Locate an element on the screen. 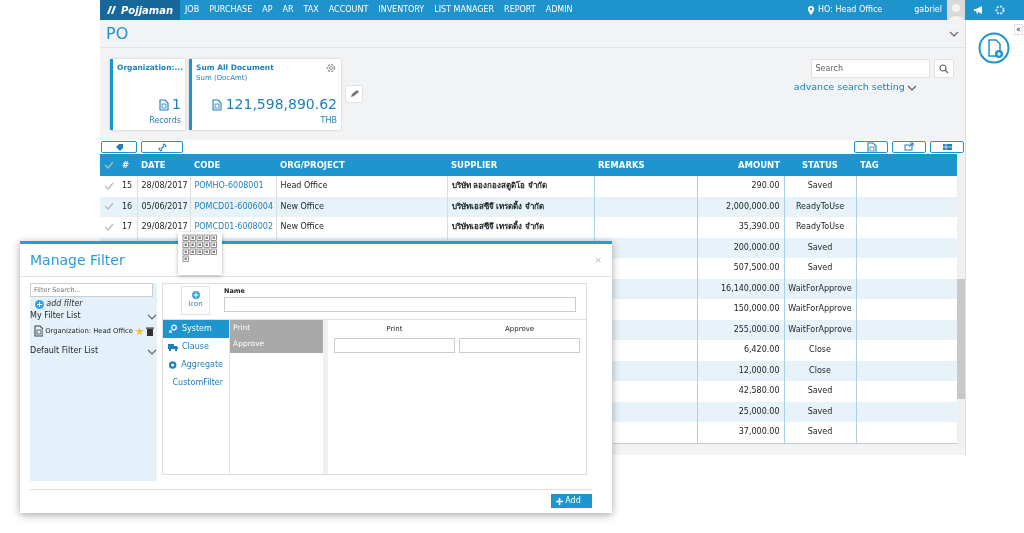  trash-icon is located at coordinates (150, 331).